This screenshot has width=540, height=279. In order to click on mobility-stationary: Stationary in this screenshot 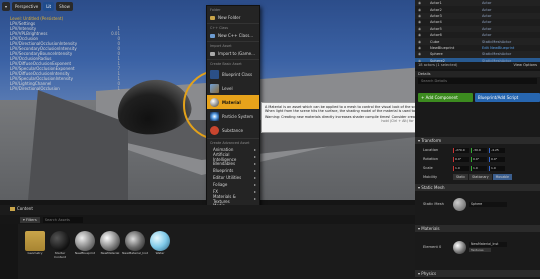, I will do `click(480, 177)`.